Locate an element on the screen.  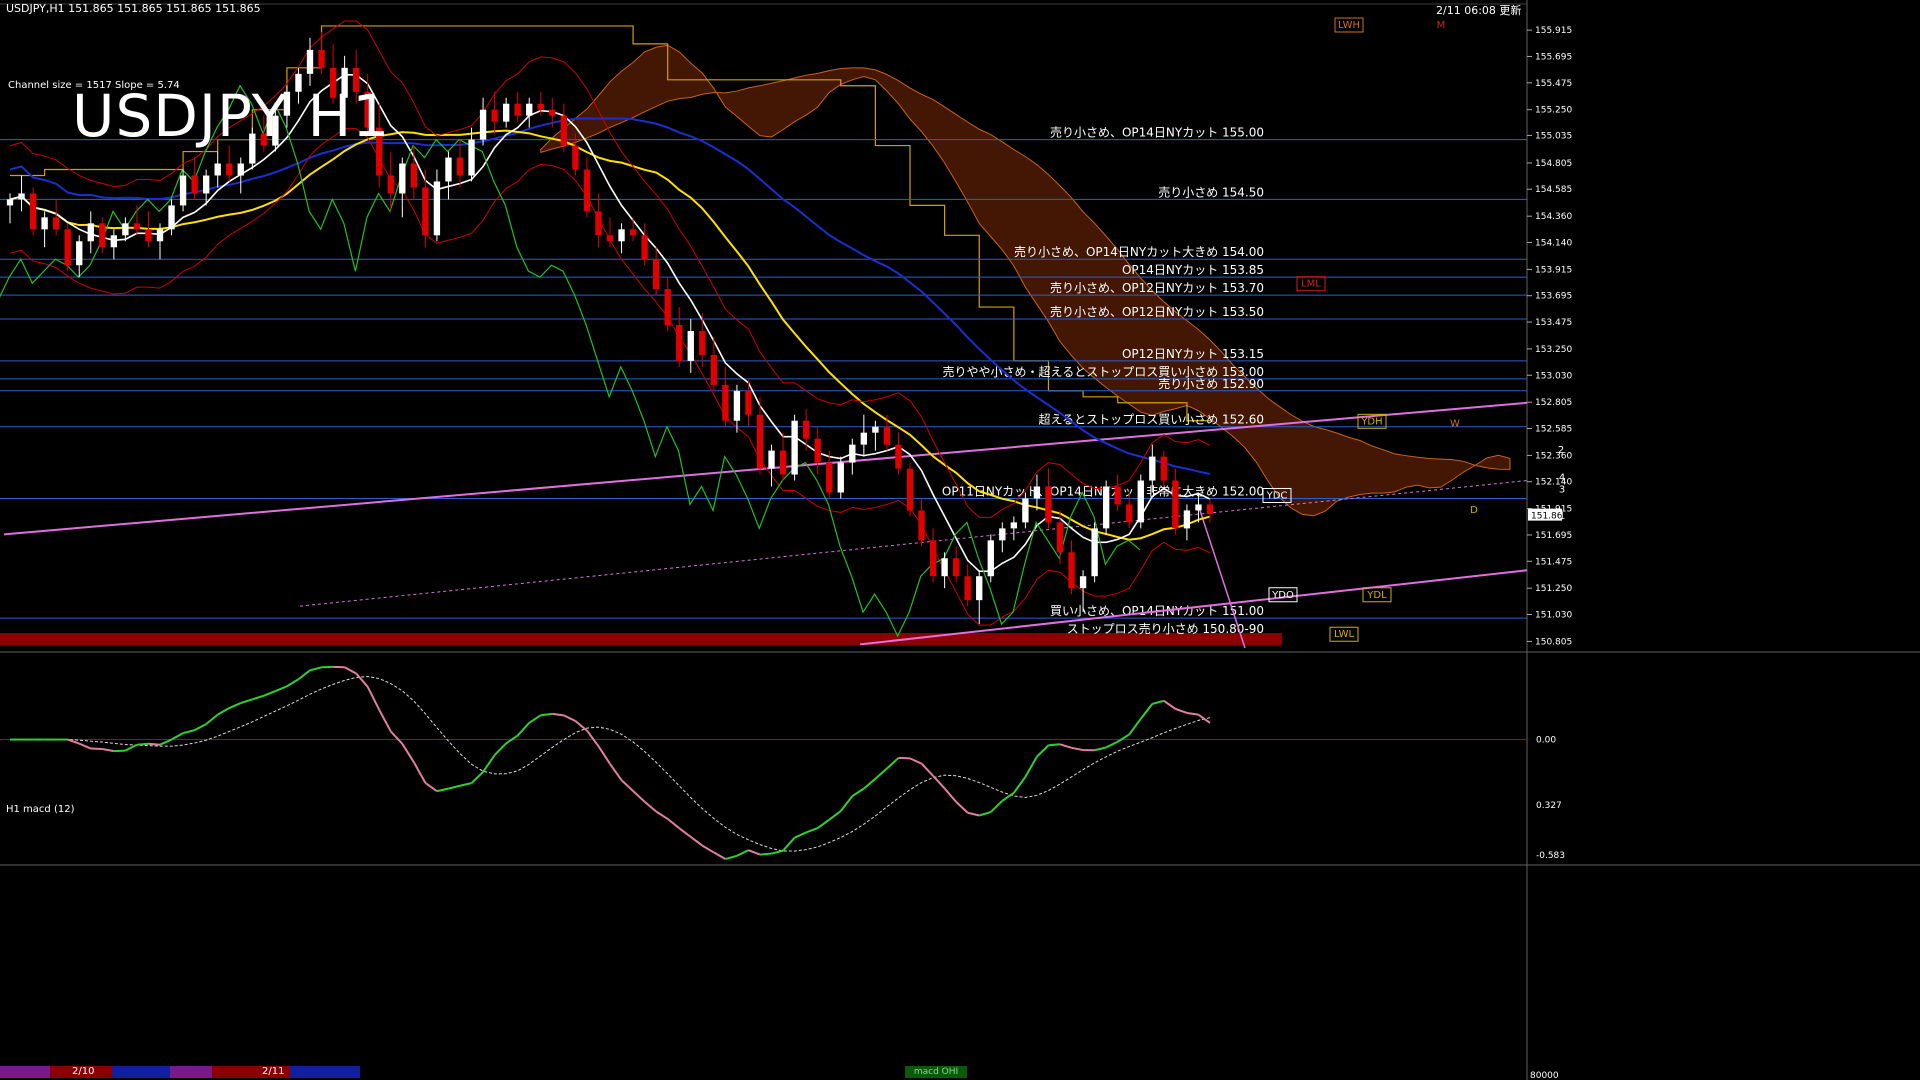
marker-label-11: 4 is located at coordinates (1562, 478).